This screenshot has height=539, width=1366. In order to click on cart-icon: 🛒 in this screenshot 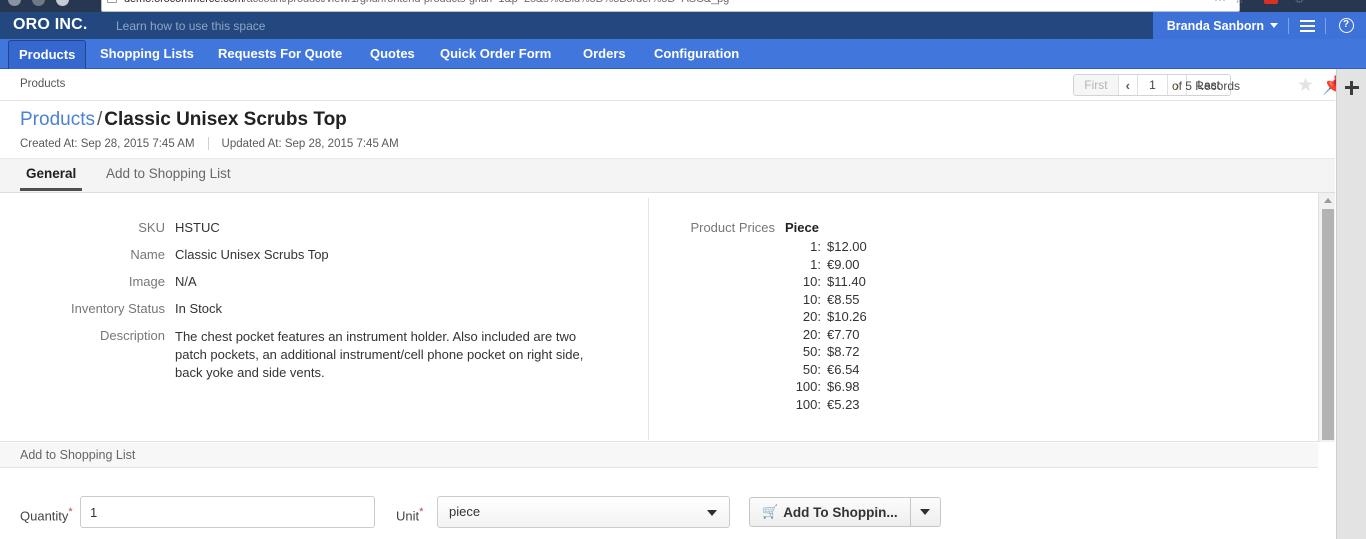, I will do `click(770, 511)`.